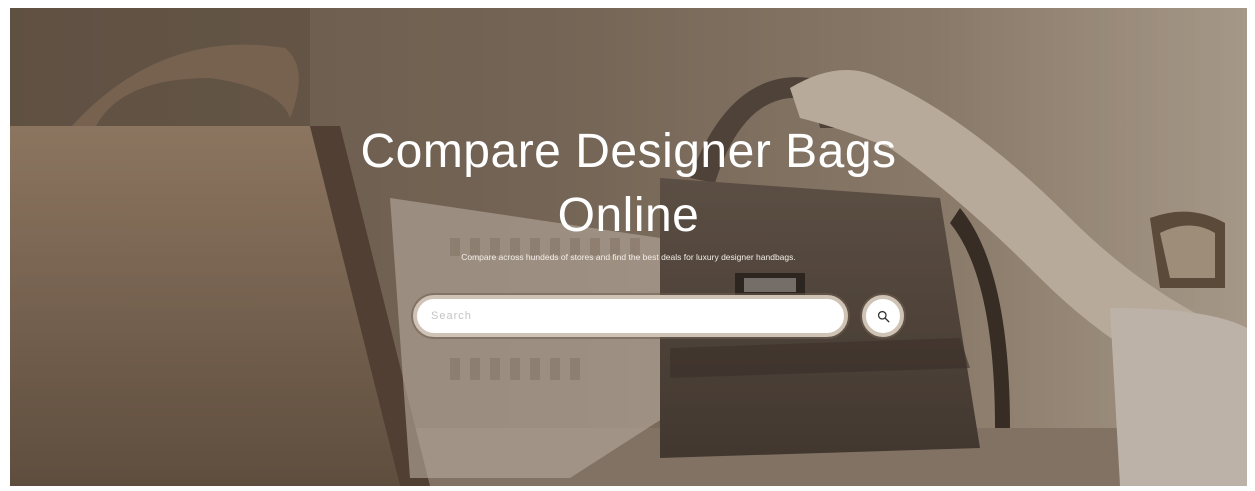 The height and width of the screenshot is (491, 1255). I want to click on page-title-line-2: Online, so click(628, 215).